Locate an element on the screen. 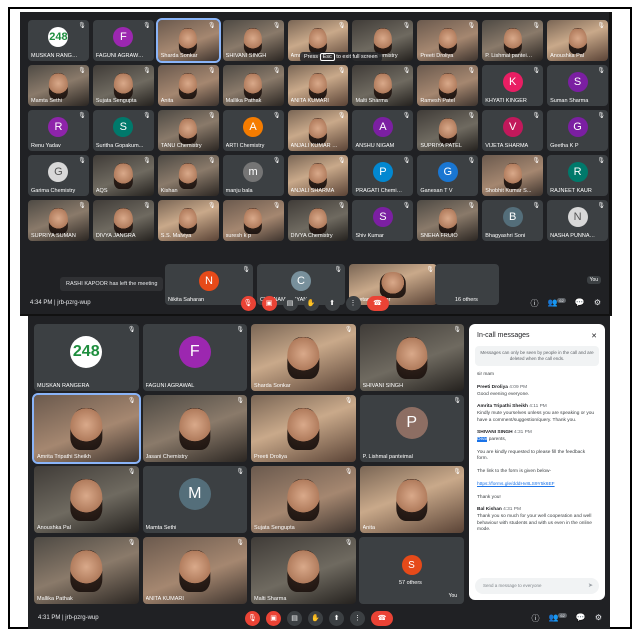 The height and width of the screenshot is (633, 640). participant-name: Sharda Sonkar is located at coordinates (179, 56).